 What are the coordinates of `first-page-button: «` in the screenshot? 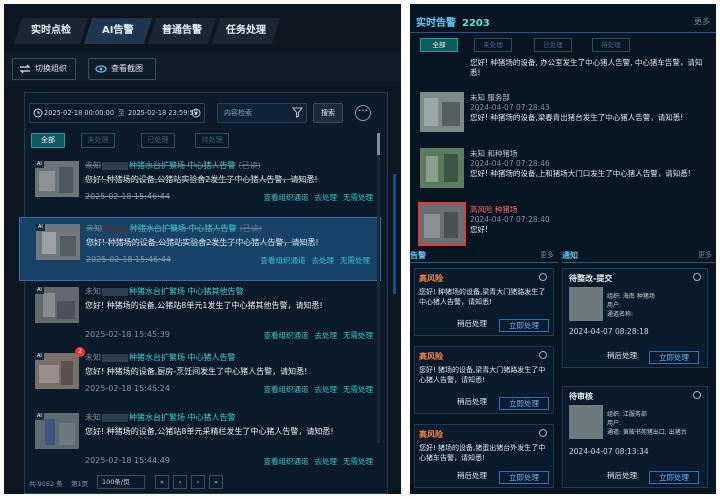 It's located at (162, 482).